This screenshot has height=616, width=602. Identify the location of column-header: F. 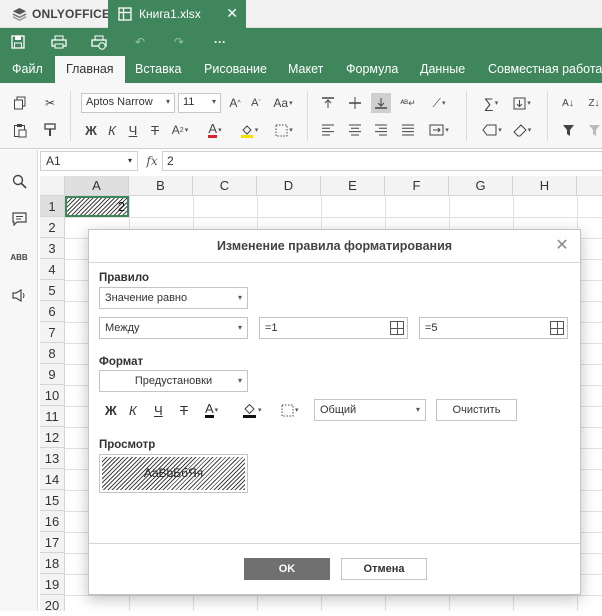
(417, 186).